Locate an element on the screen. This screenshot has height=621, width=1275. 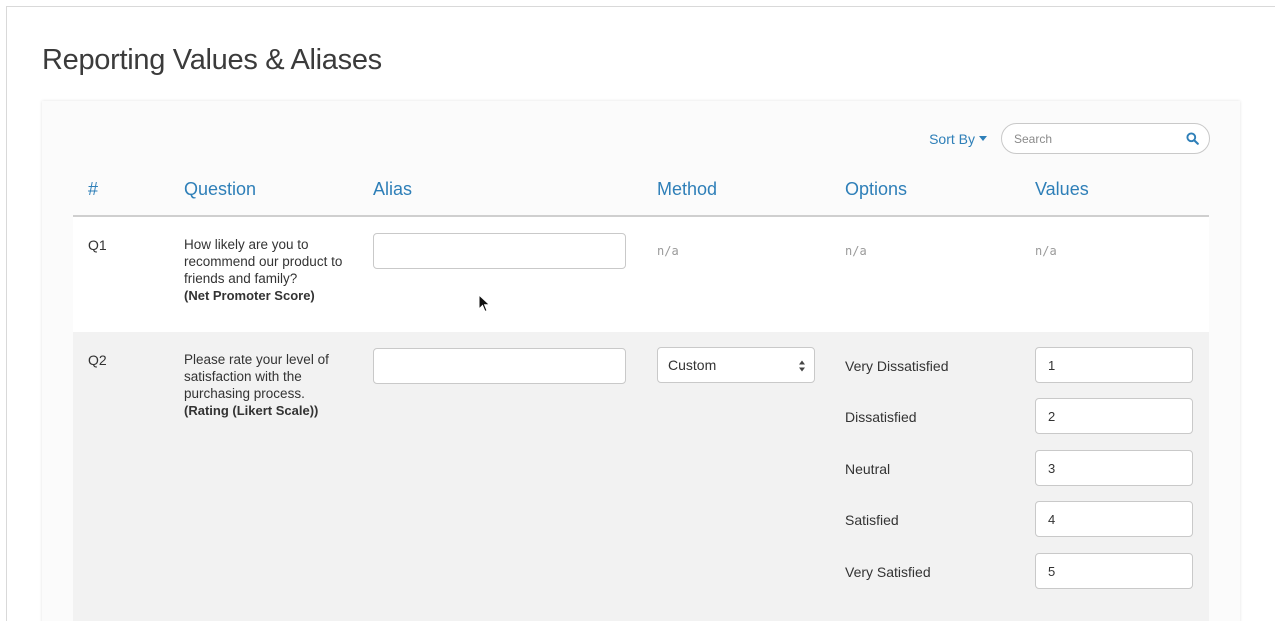
values-na: n/a is located at coordinates (1046, 251).